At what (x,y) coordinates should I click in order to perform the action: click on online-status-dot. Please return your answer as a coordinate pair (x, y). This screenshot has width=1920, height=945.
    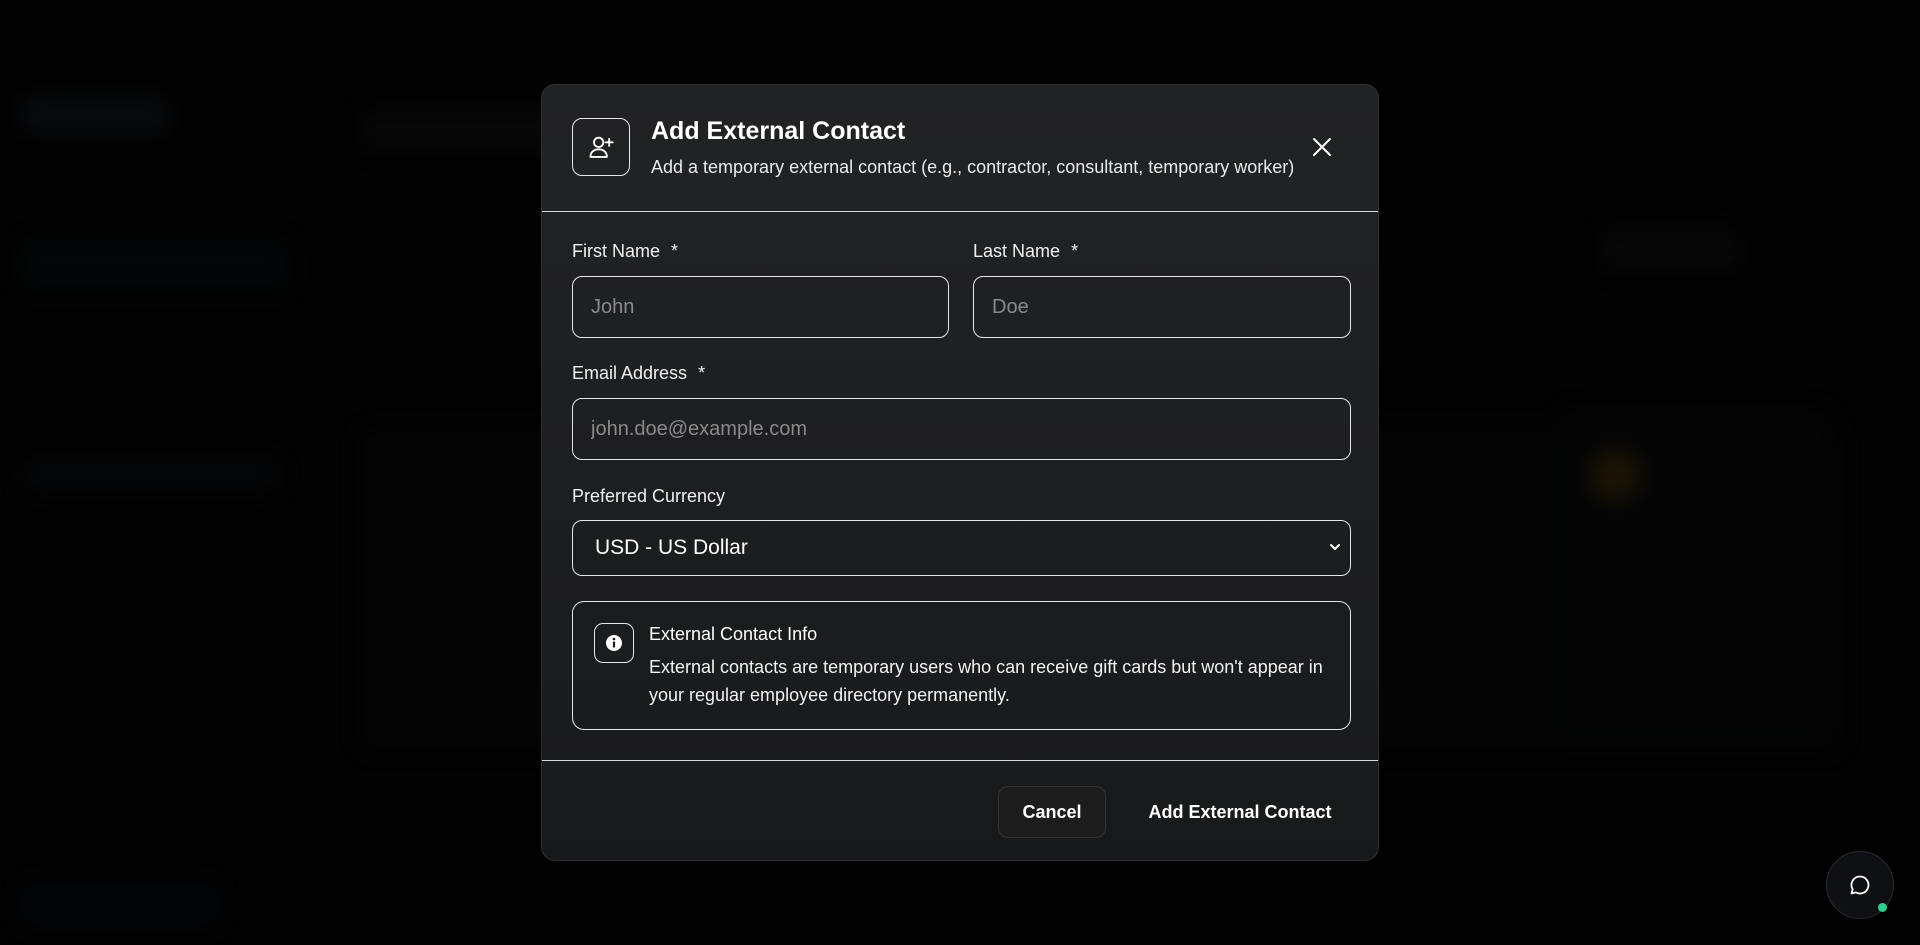
    Looking at the image, I should click on (1882, 907).